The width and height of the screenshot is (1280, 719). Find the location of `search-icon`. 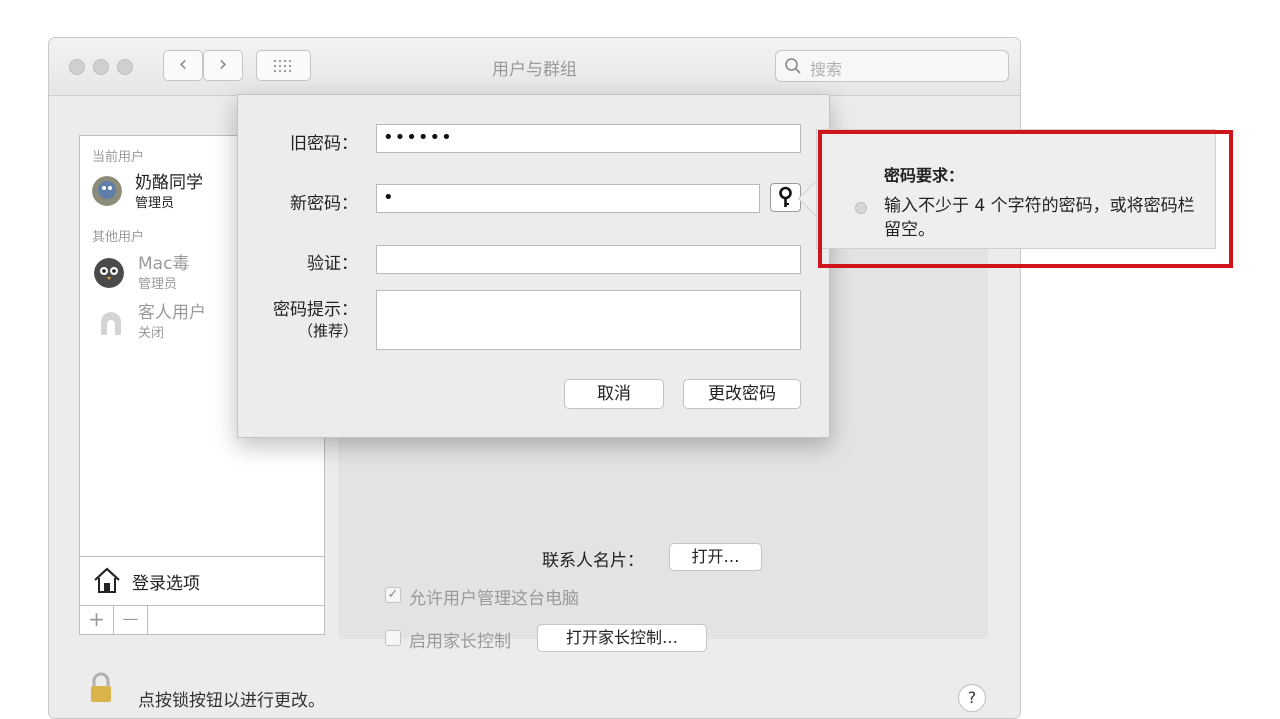

search-icon is located at coordinates (793, 66).